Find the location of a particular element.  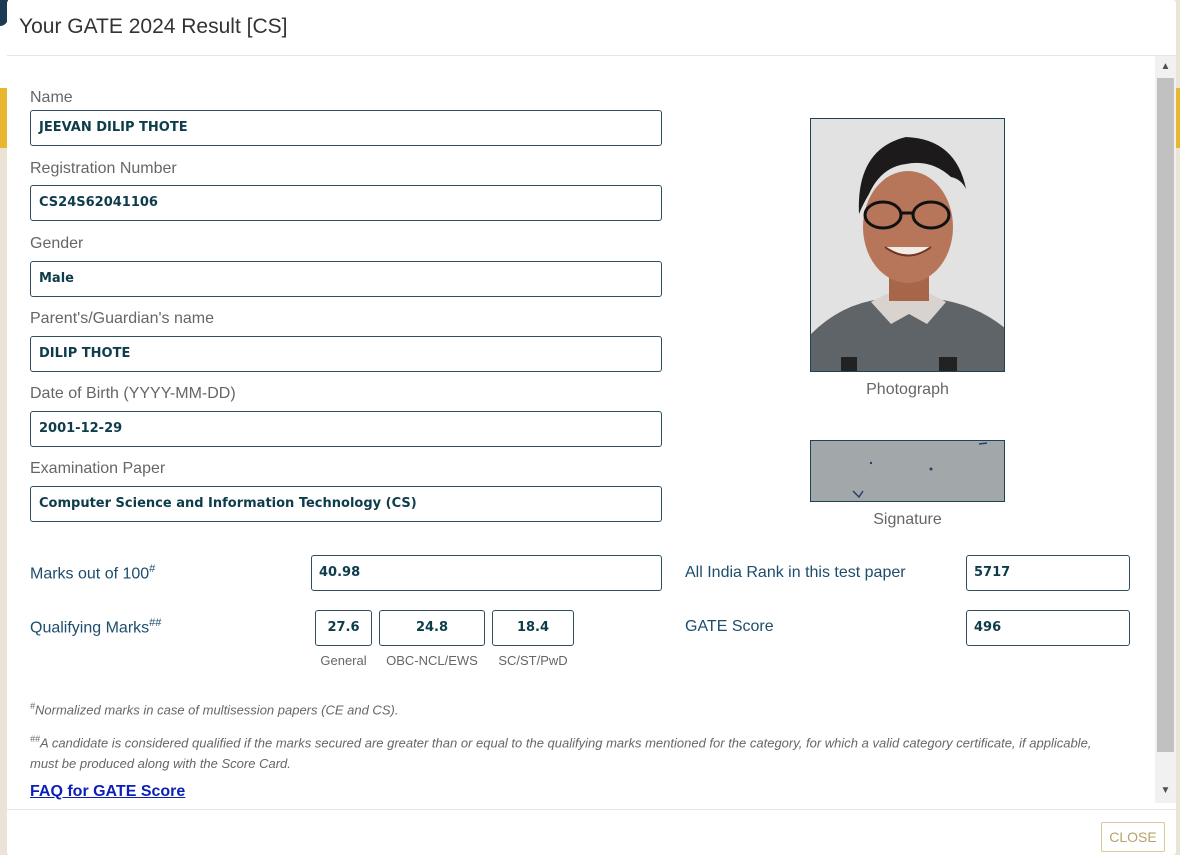

gender-field: Male is located at coordinates (346, 279).